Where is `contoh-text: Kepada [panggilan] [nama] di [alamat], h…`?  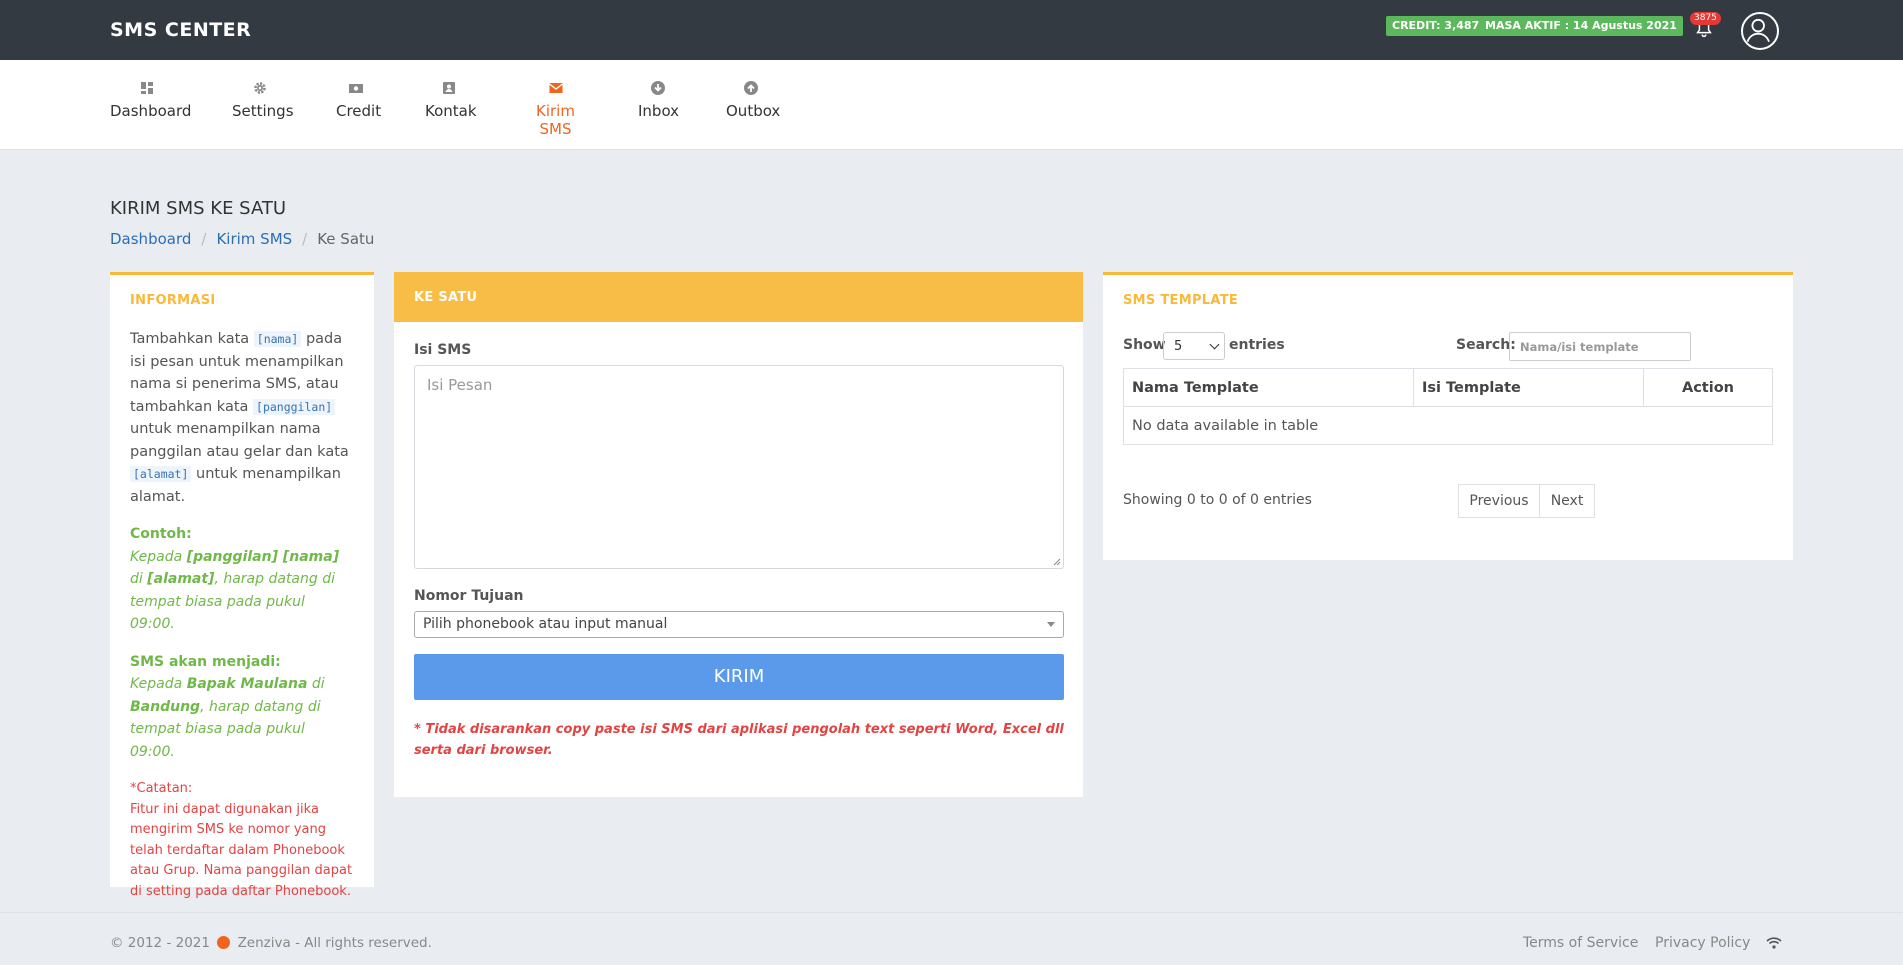 contoh-text: Kepada [panggilan] [nama] di [alamat], h… is located at coordinates (235, 590).